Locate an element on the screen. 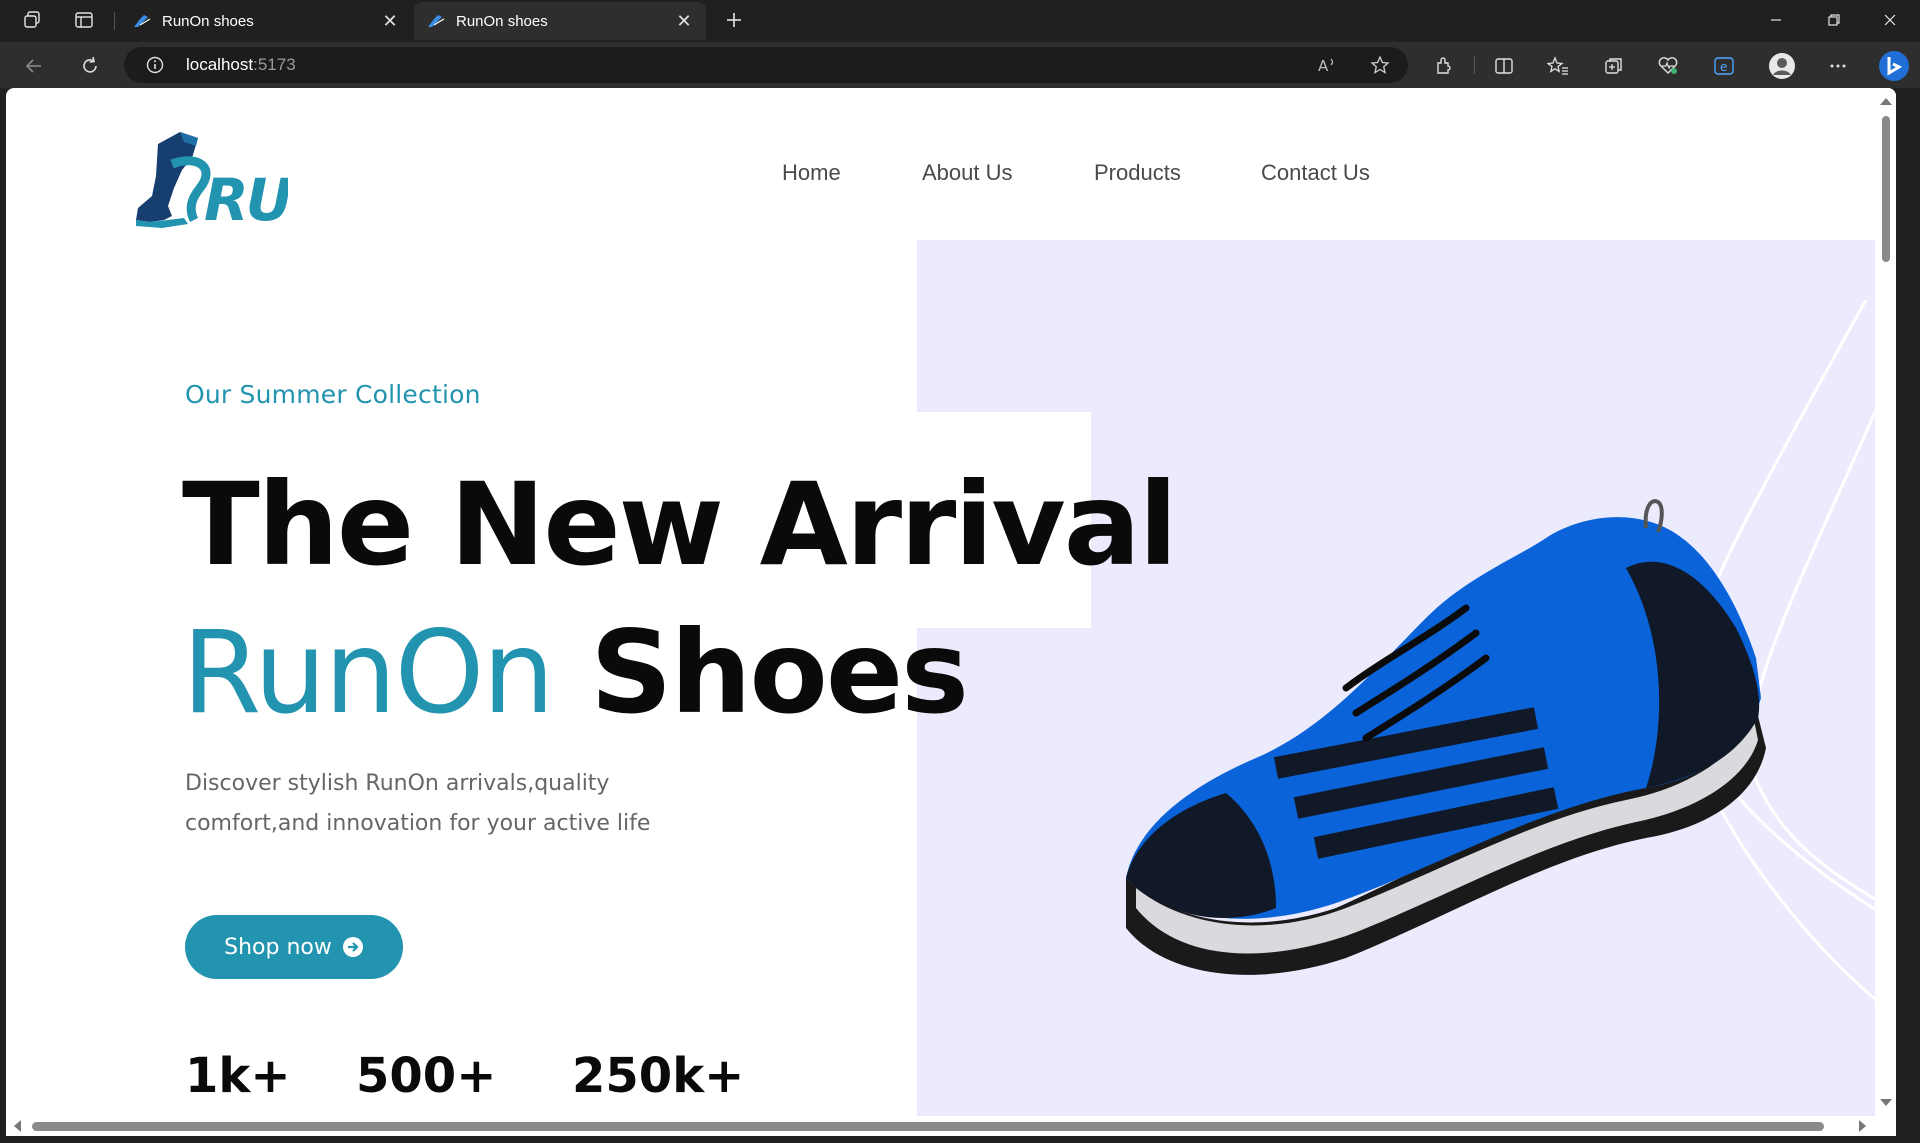 The width and height of the screenshot is (1920, 1143). address-bar: localhost:5173 A is located at coordinates (766, 65).